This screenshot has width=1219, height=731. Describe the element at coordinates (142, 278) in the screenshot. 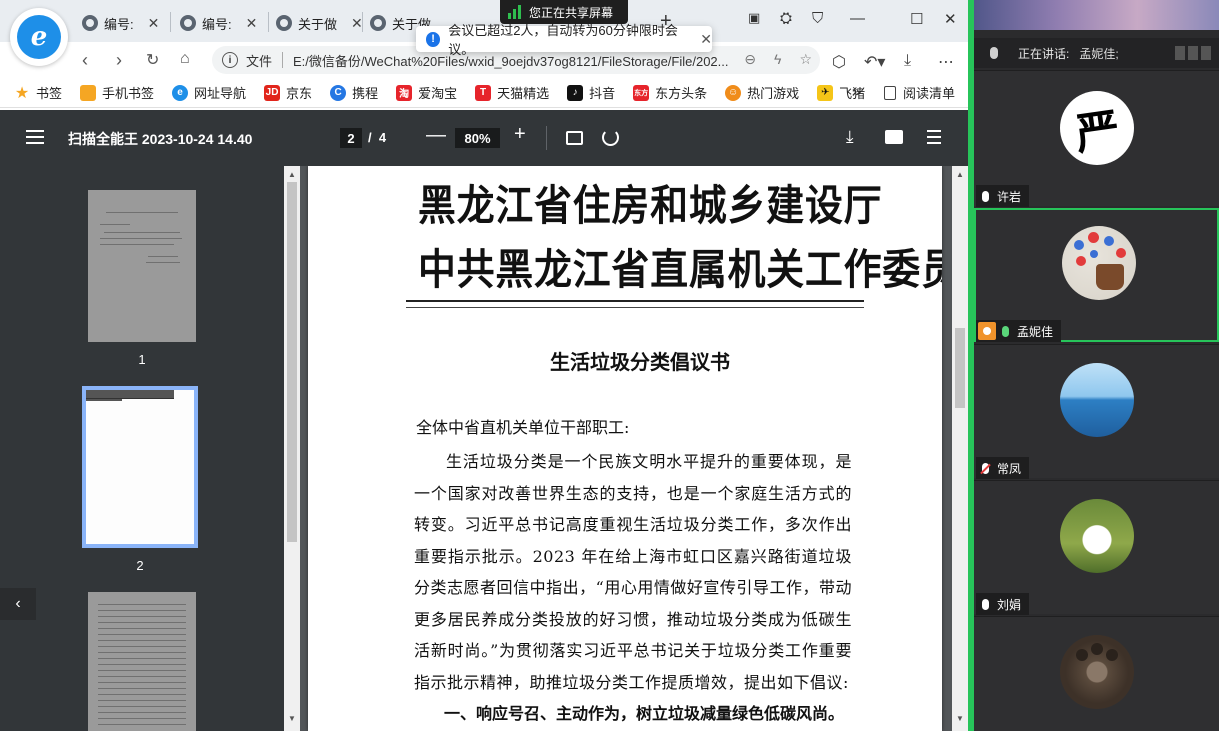

I see `thumbnail-page-1: 1` at that location.